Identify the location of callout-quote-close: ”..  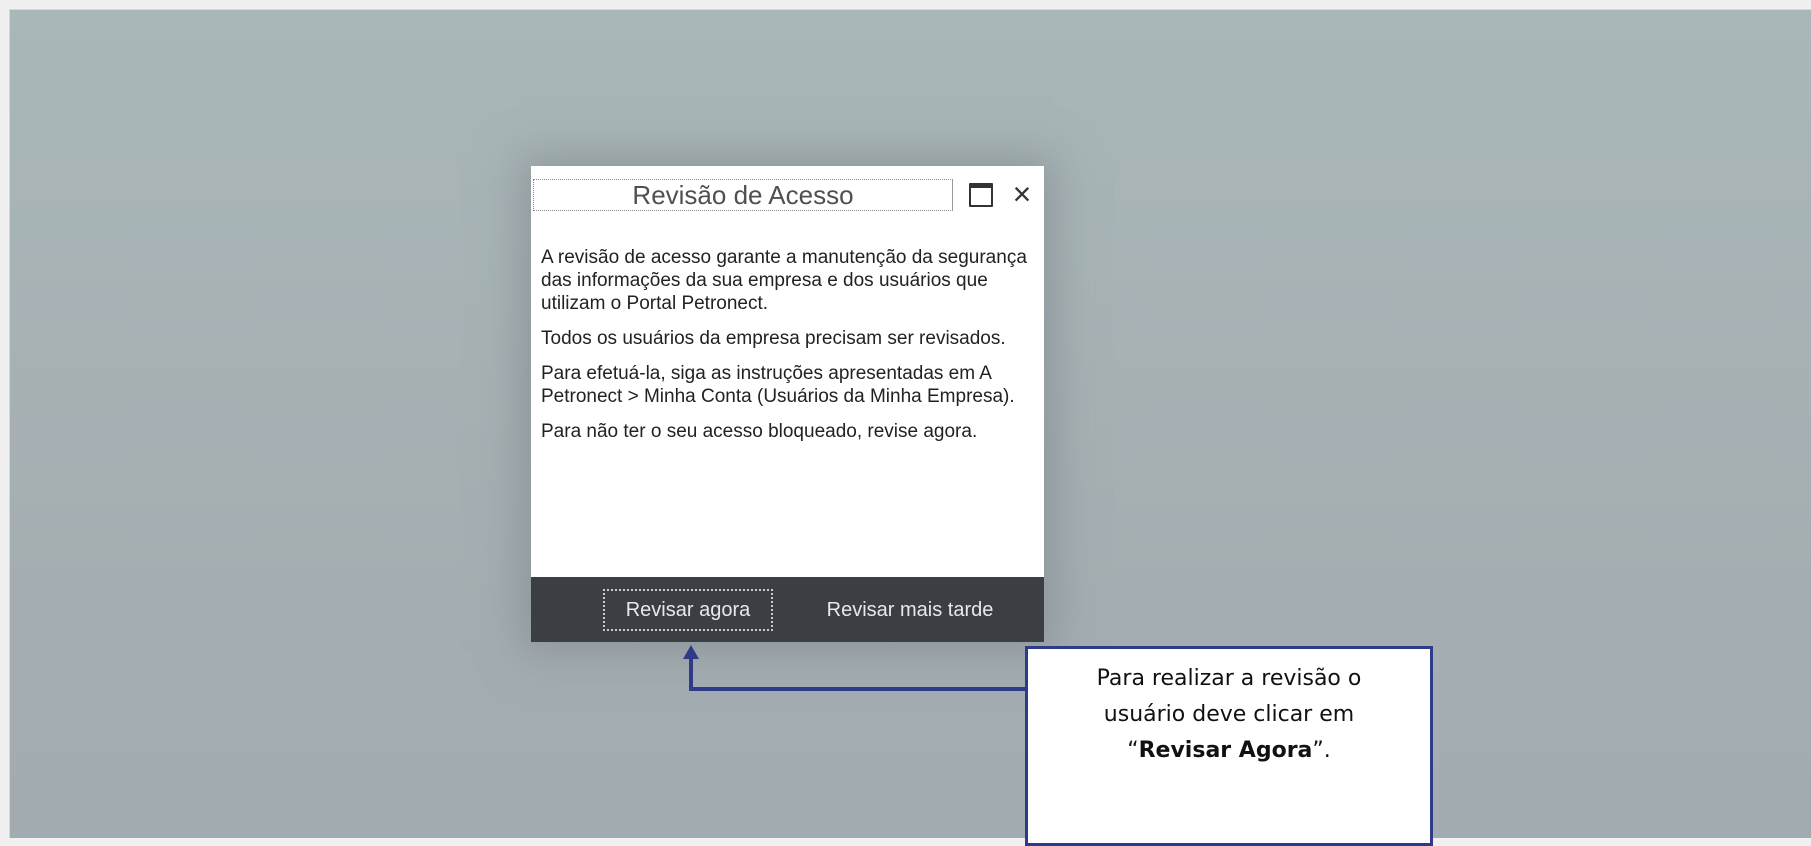
(1321, 750).